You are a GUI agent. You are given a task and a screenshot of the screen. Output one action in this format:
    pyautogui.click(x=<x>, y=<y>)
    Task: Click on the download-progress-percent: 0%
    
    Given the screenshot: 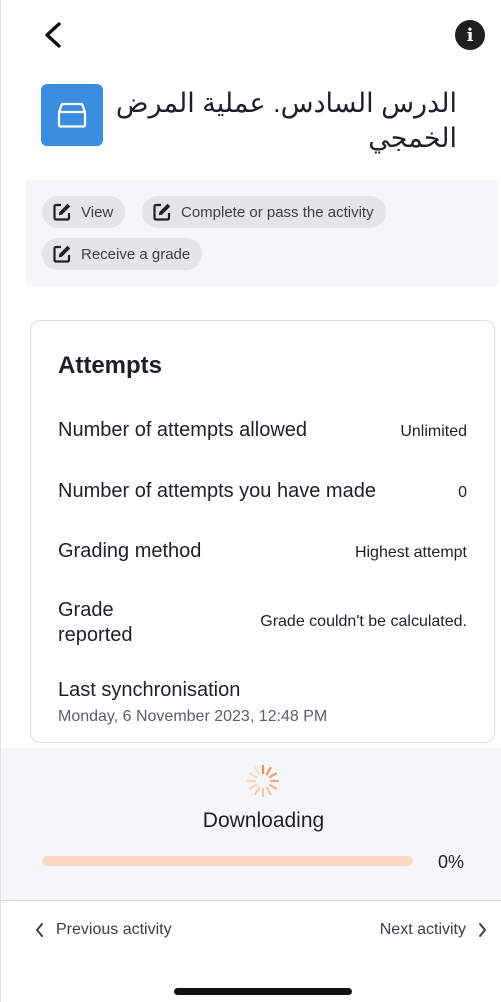 What is the action you would take?
    pyautogui.click(x=450, y=862)
    